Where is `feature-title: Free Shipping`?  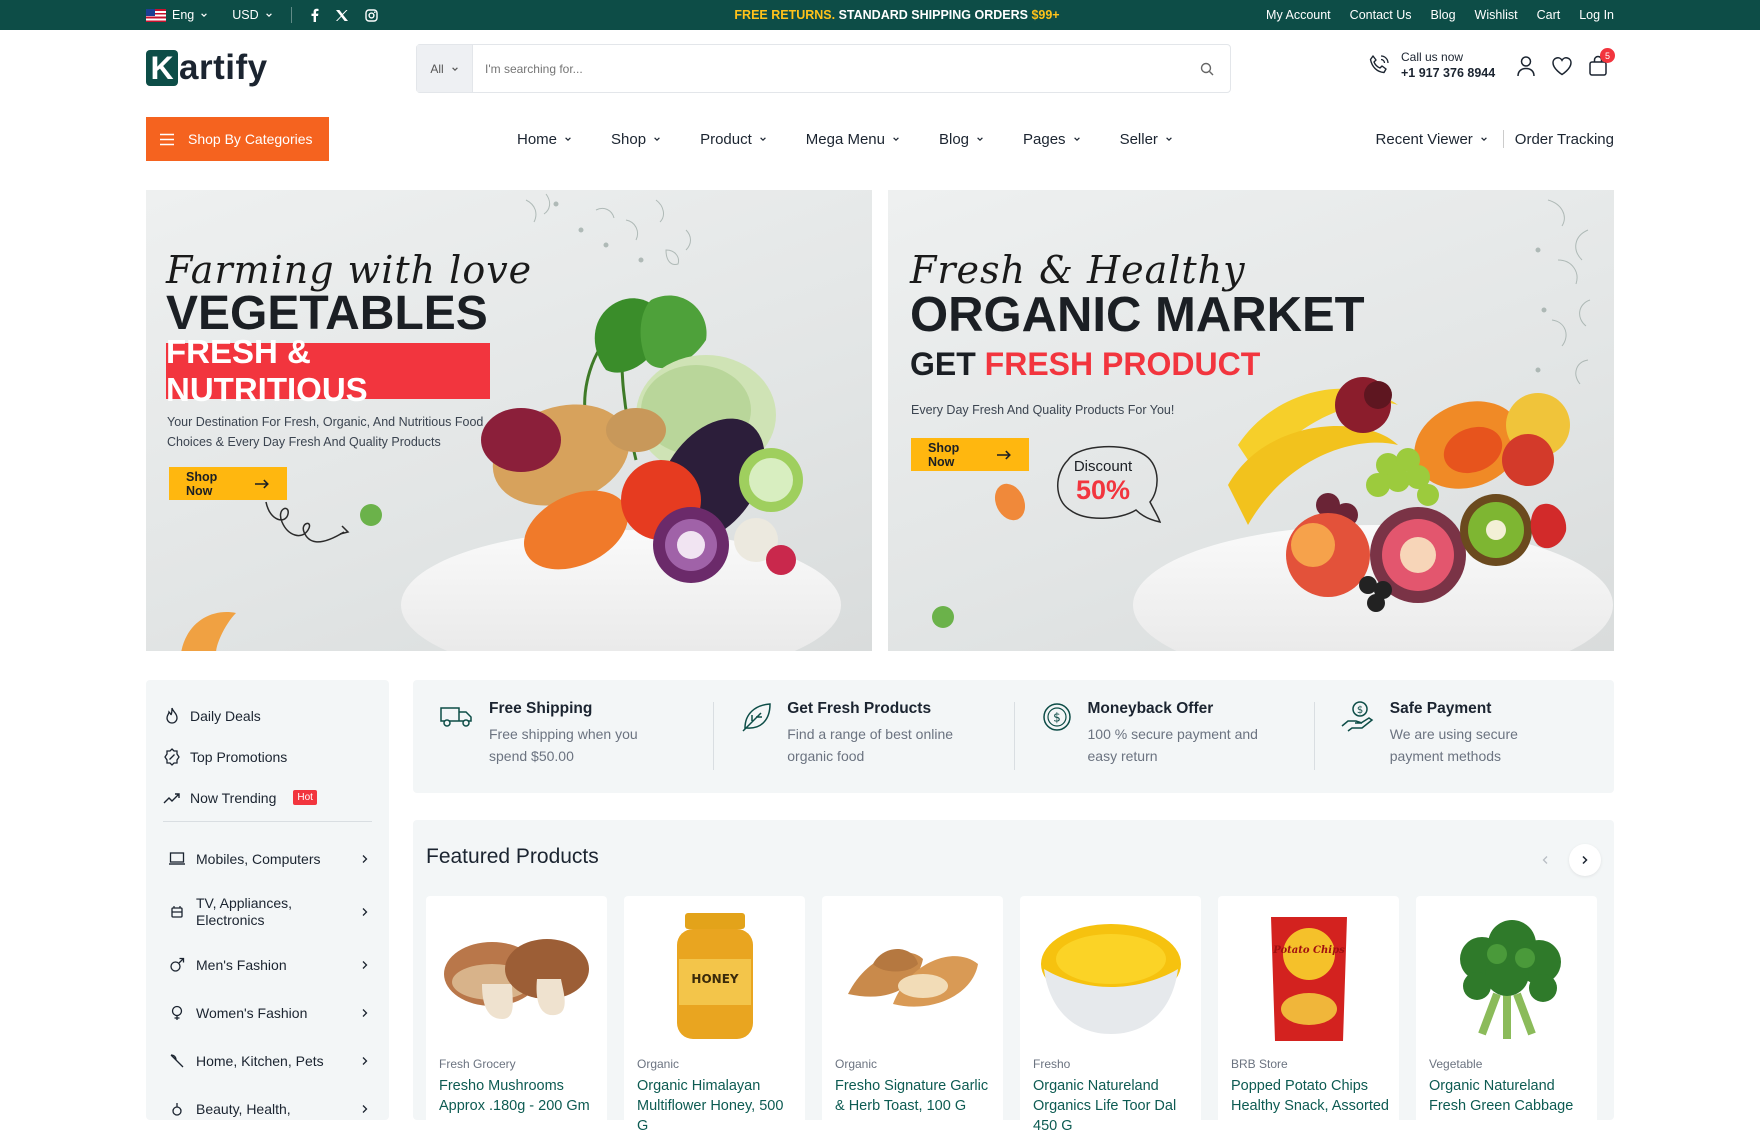 feature-title: Free Shipping is located at coordinates (541, 708).